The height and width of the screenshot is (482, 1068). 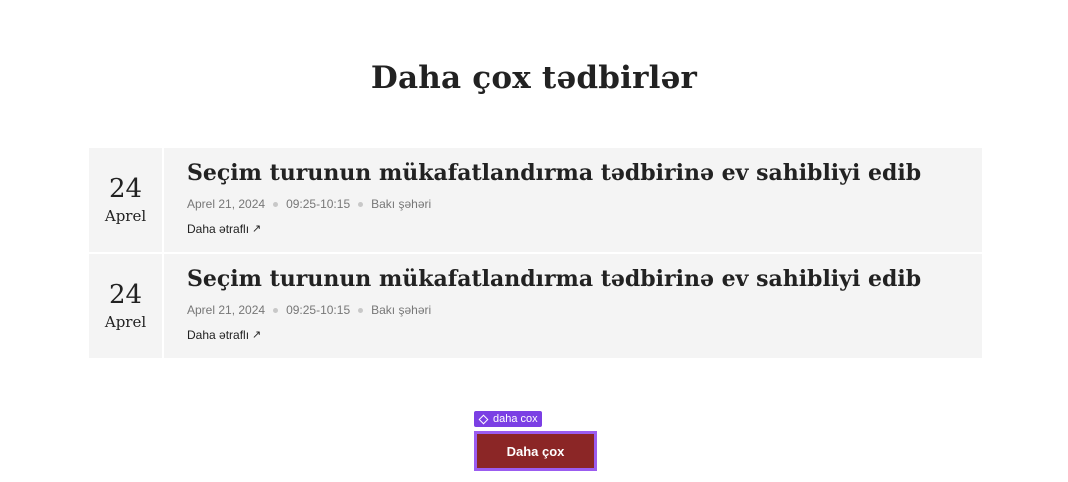 I want to click on component-diamond-icon, so click(x=483, y=419).